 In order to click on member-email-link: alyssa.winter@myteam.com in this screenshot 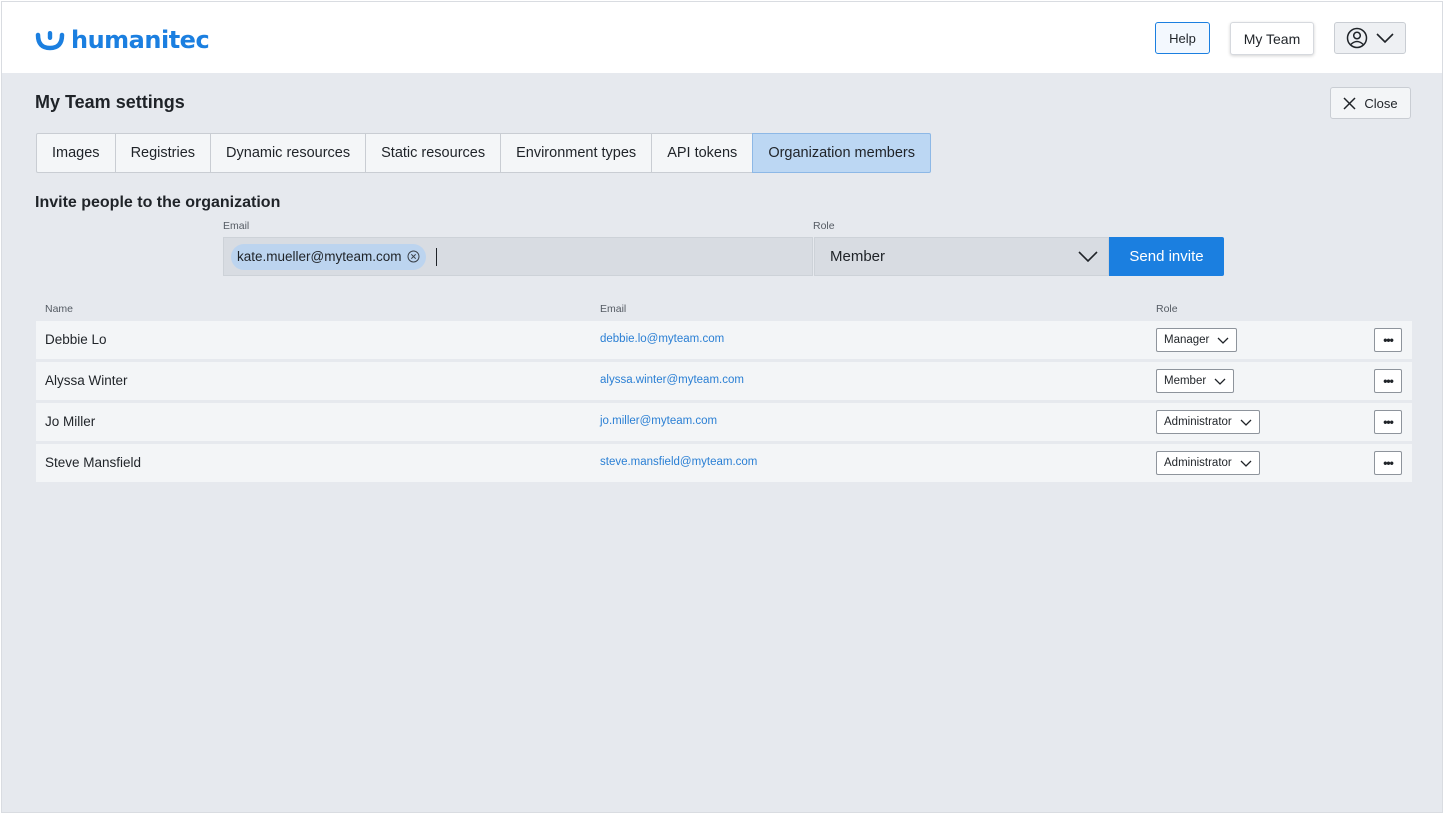, I will do `click(672, 380)`.